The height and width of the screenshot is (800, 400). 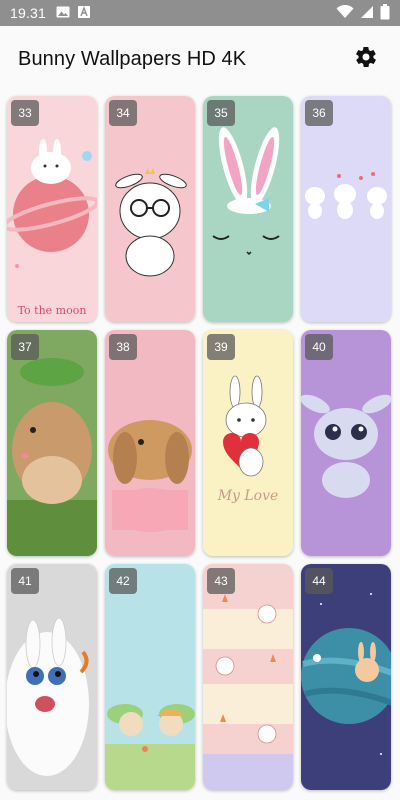 I want to click on wallpaper-number: 43, so click(x=221, y=581).